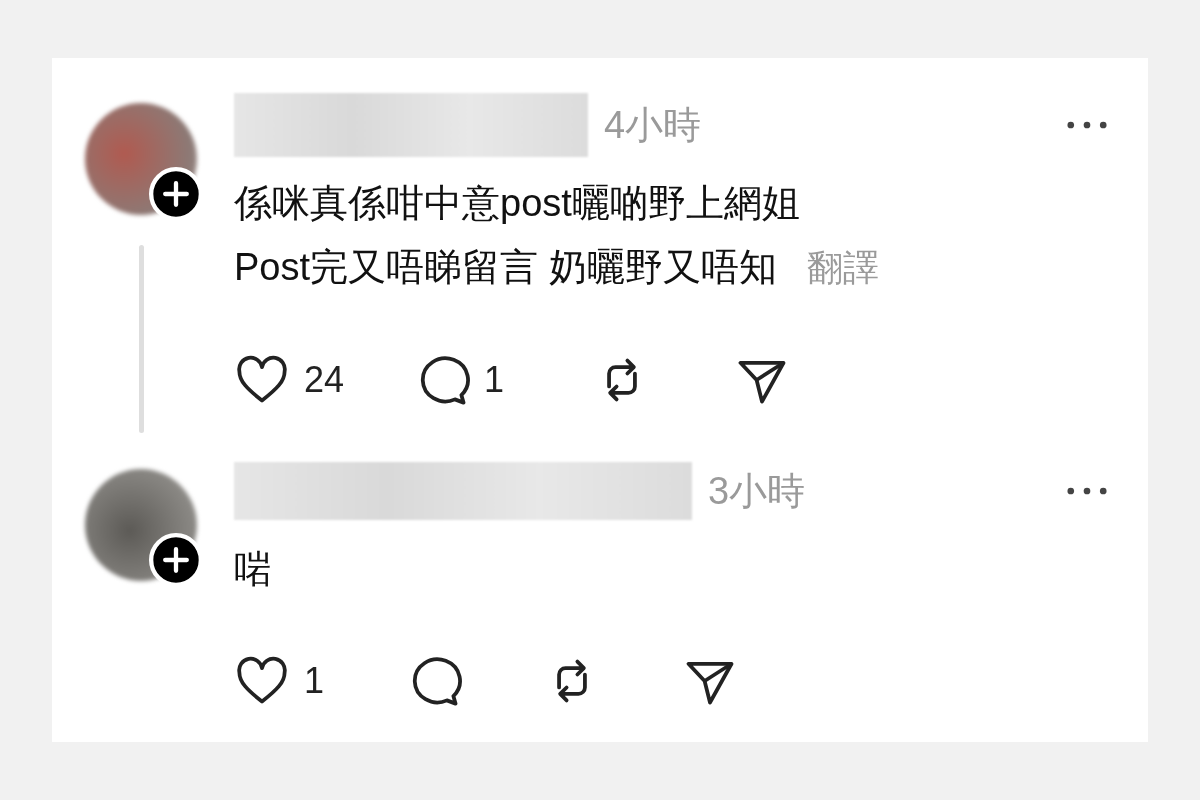 The height and width of the screenshot is (800, 1200). Describe the element at coordinates (314, 681) in the screenshot. I see `like-count: 1` at that location.